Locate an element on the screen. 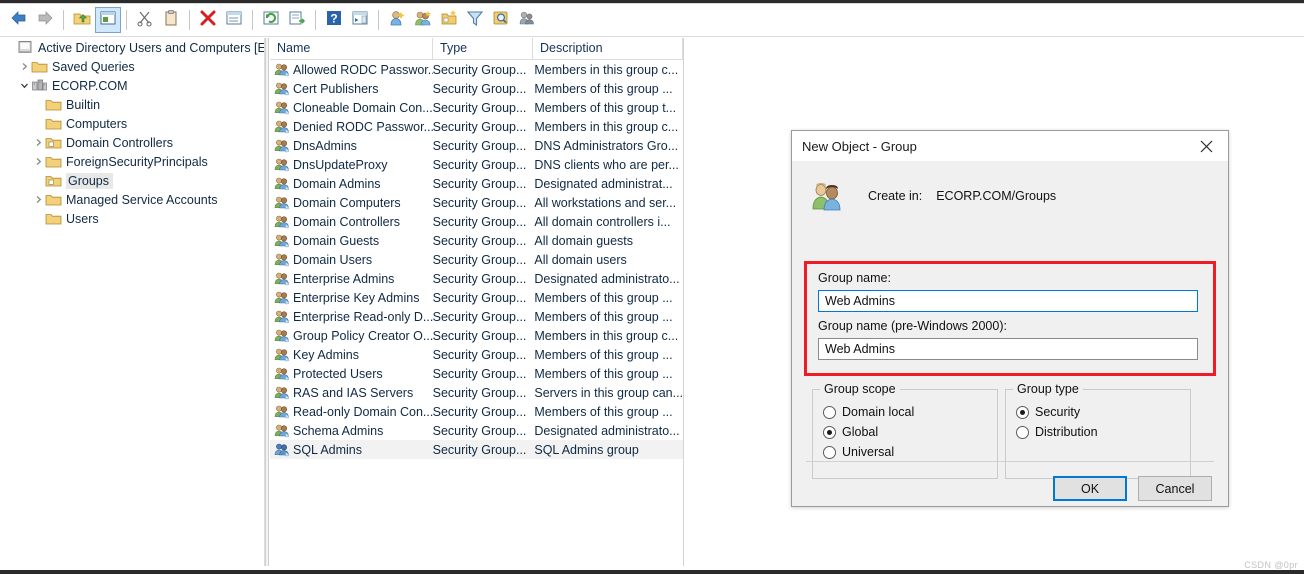  column-header-type: Type is located at coordinates (483, 49).